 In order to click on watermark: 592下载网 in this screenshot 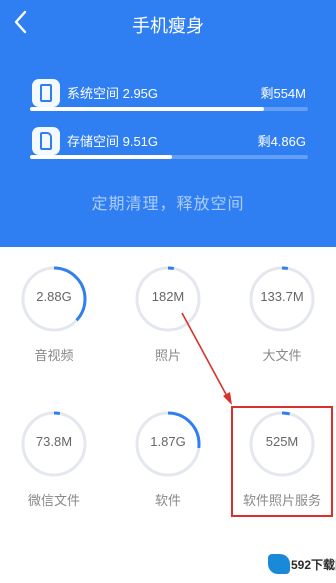, I will do `click(302, 564)`.